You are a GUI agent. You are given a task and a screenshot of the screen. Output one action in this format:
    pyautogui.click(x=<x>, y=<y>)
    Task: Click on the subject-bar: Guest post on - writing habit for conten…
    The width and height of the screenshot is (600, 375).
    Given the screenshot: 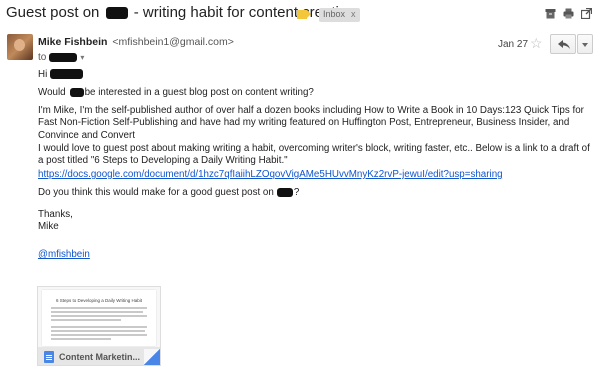 What is the action you would take?
    pyautogui.click(x=300, y=16)
    